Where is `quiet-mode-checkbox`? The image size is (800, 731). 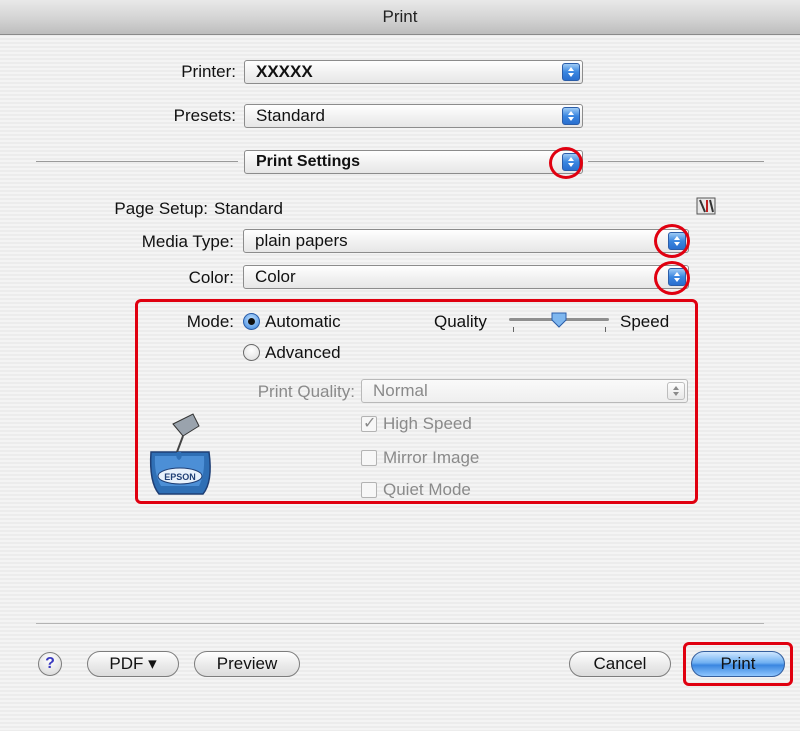
quiet-mode-checkbox is located at coordinates (369, 490).